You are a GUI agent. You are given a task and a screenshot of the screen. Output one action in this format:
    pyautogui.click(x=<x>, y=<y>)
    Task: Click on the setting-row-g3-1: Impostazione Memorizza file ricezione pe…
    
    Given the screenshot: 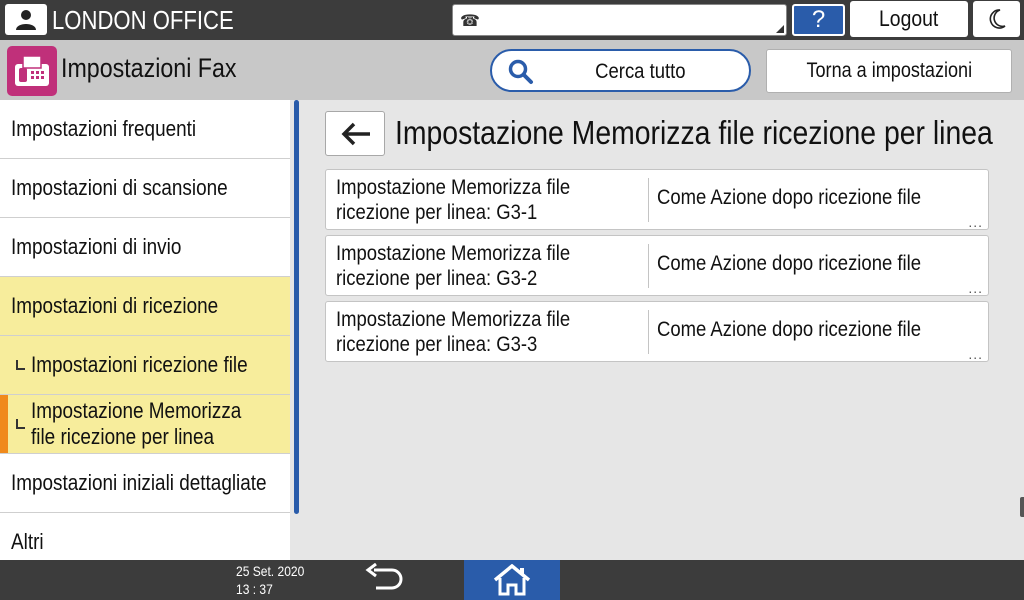 What is the action you would take?
    pyautogui.click(x=657, y=199)
    